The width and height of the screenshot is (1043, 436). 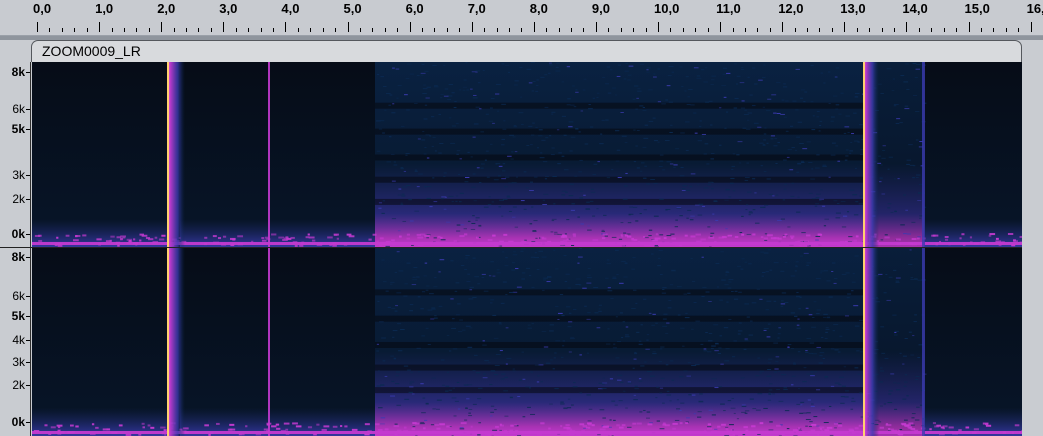 What do you see at coordinates (538, 8) in the screenshot?
I see `ruler-tick-label: 8,0` at bounding box center [538, 8].